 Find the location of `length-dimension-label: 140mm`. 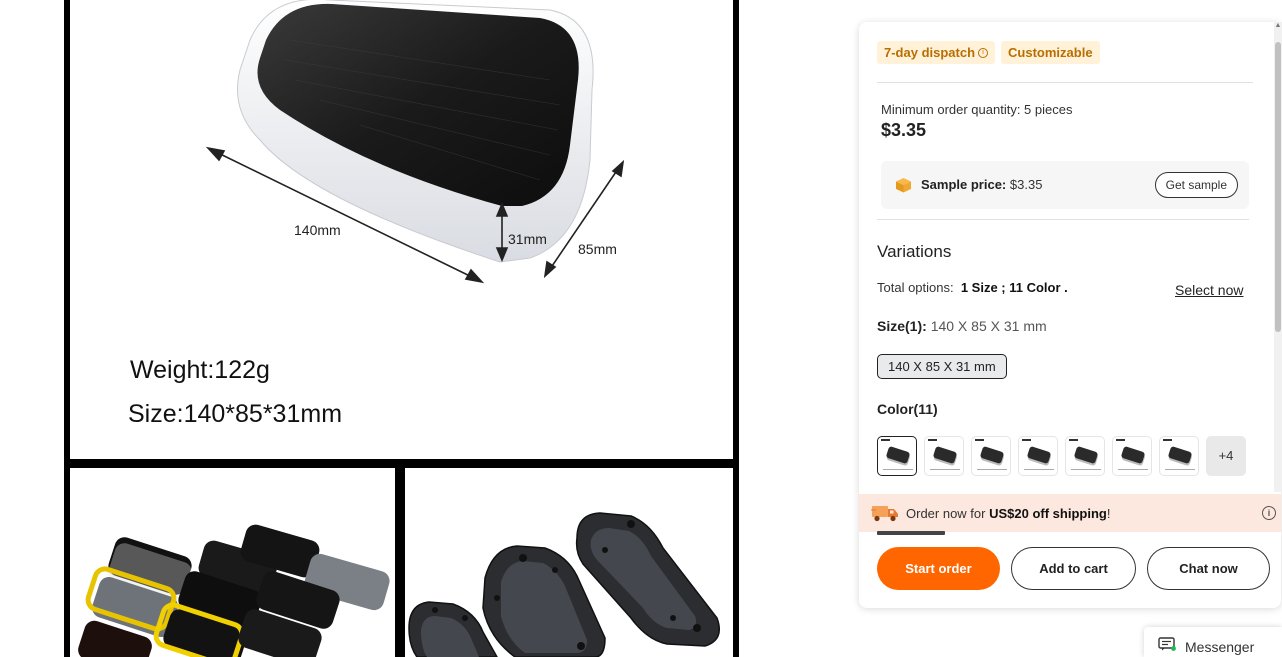

length-dimension-label: 140mm is located at coordinates (317, 230).